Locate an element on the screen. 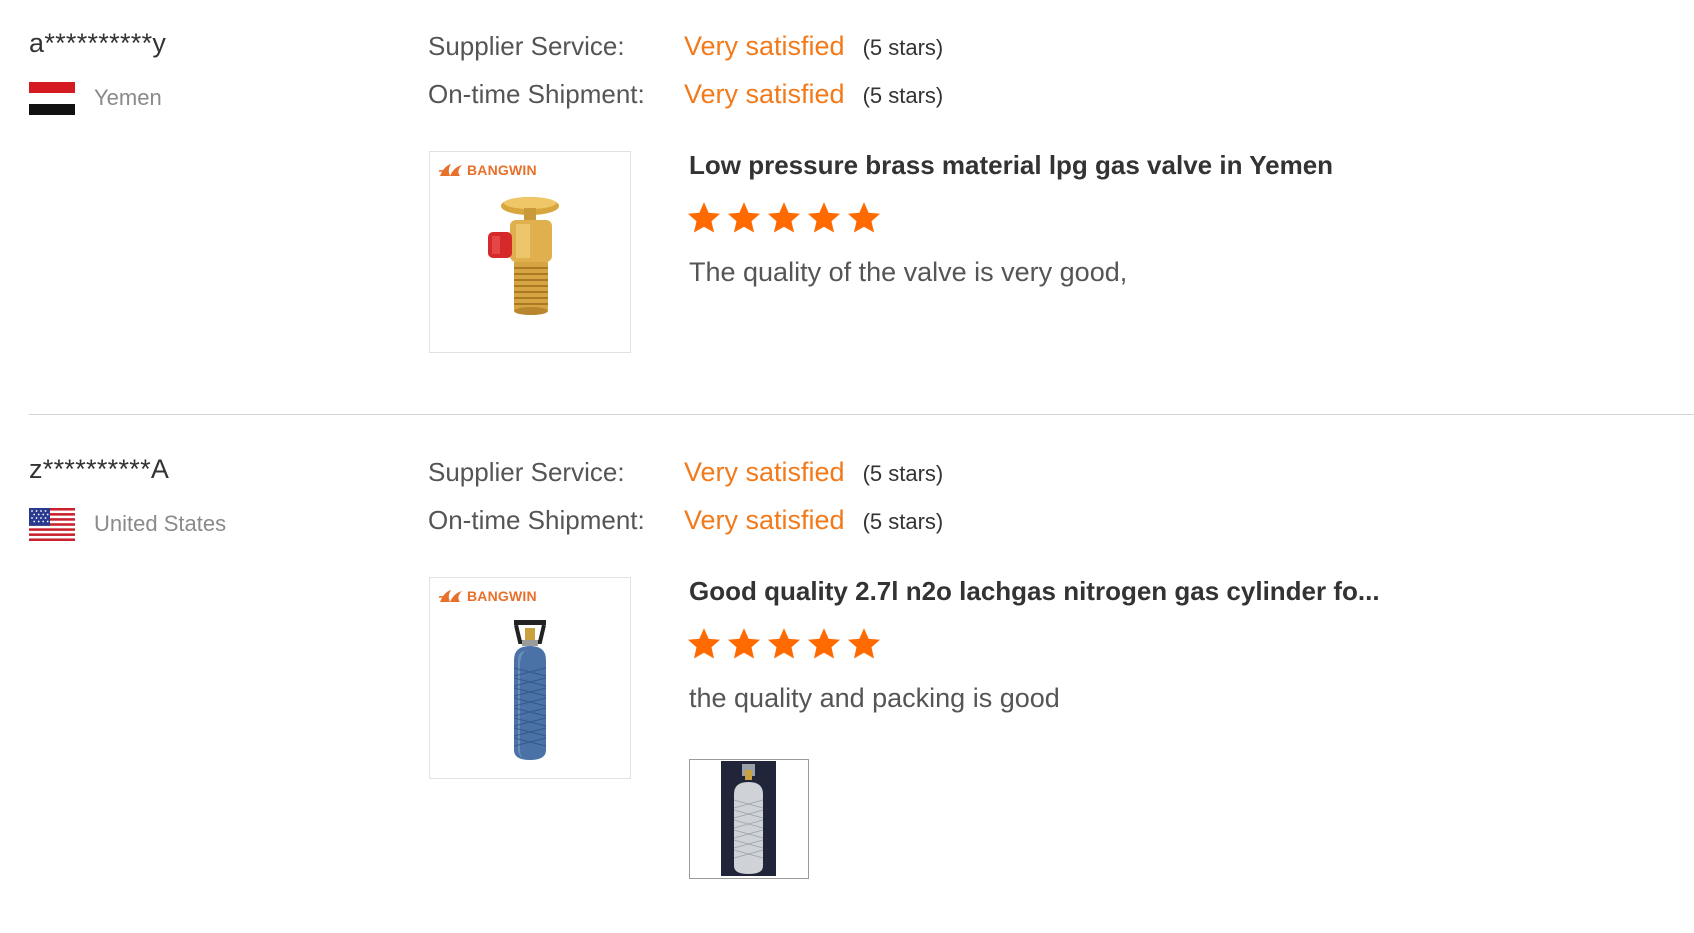  blue-gas-cylinder-image is located at coordinates (530, 690).